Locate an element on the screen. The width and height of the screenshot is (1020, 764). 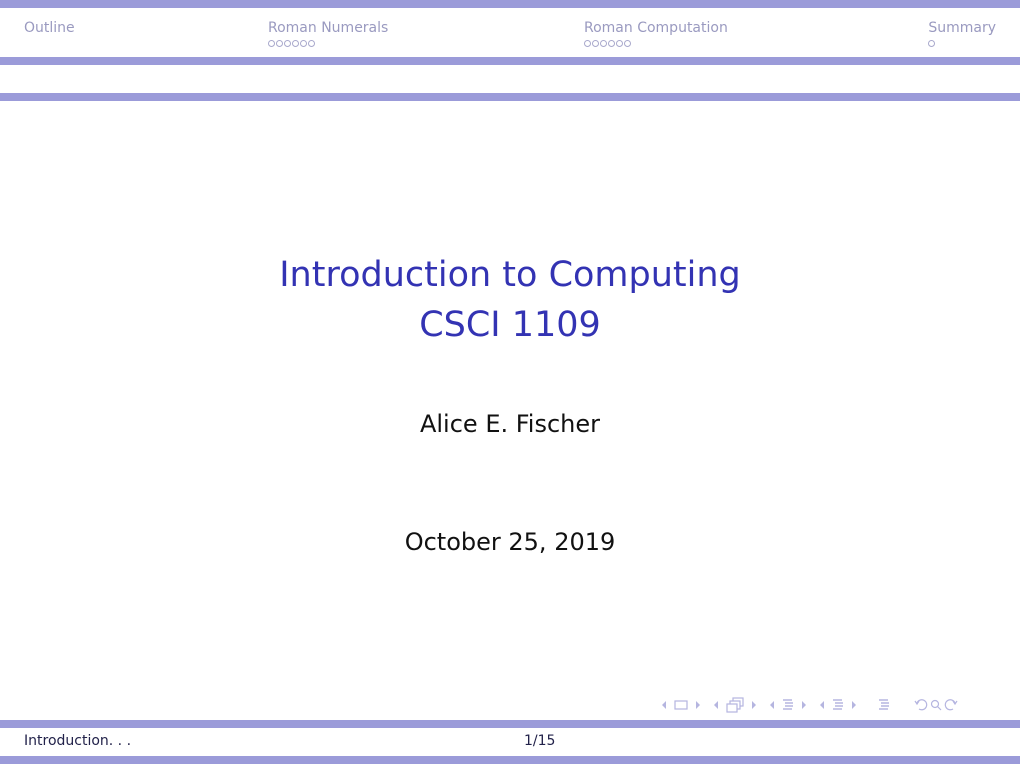
subsection-frames-icon is located at coordinates (735, 705).